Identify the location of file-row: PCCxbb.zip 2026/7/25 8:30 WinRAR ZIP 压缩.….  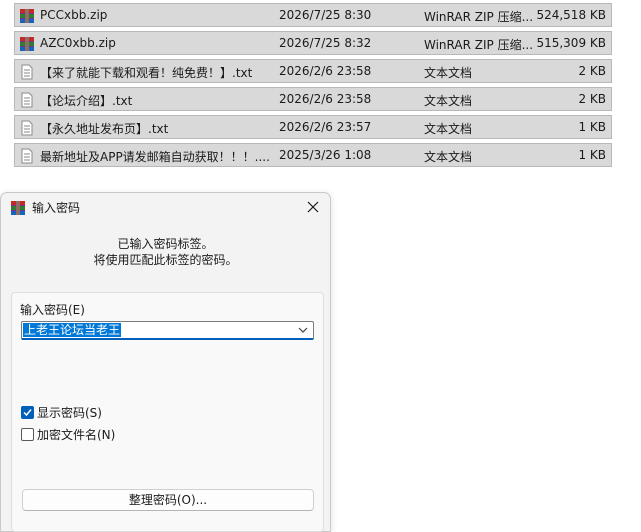
(313, 15).